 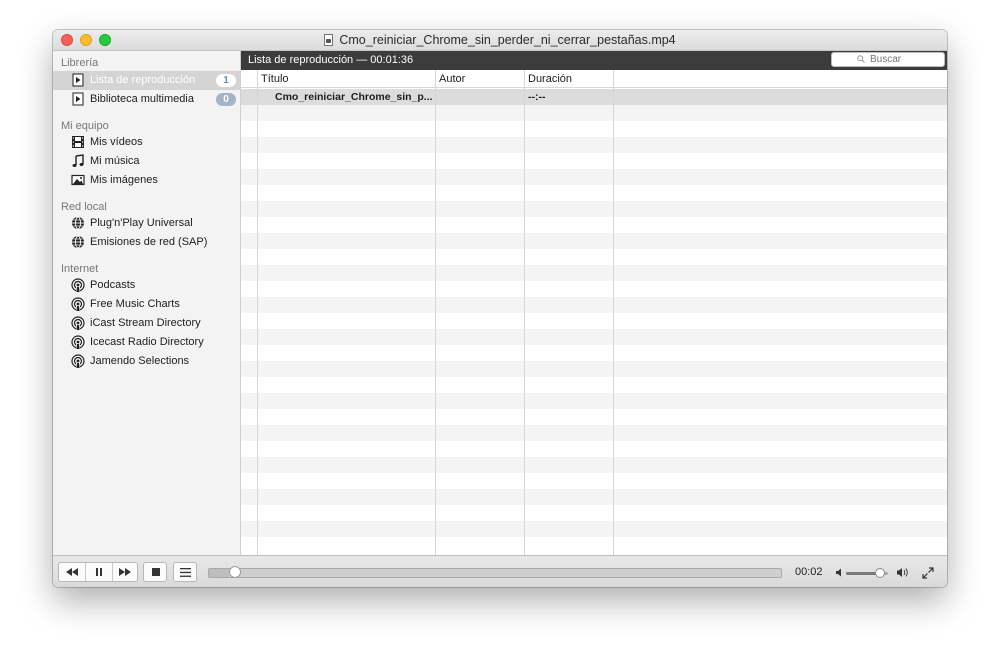 I want to click on playlist-toggle-button, so click(x=185, y=572).